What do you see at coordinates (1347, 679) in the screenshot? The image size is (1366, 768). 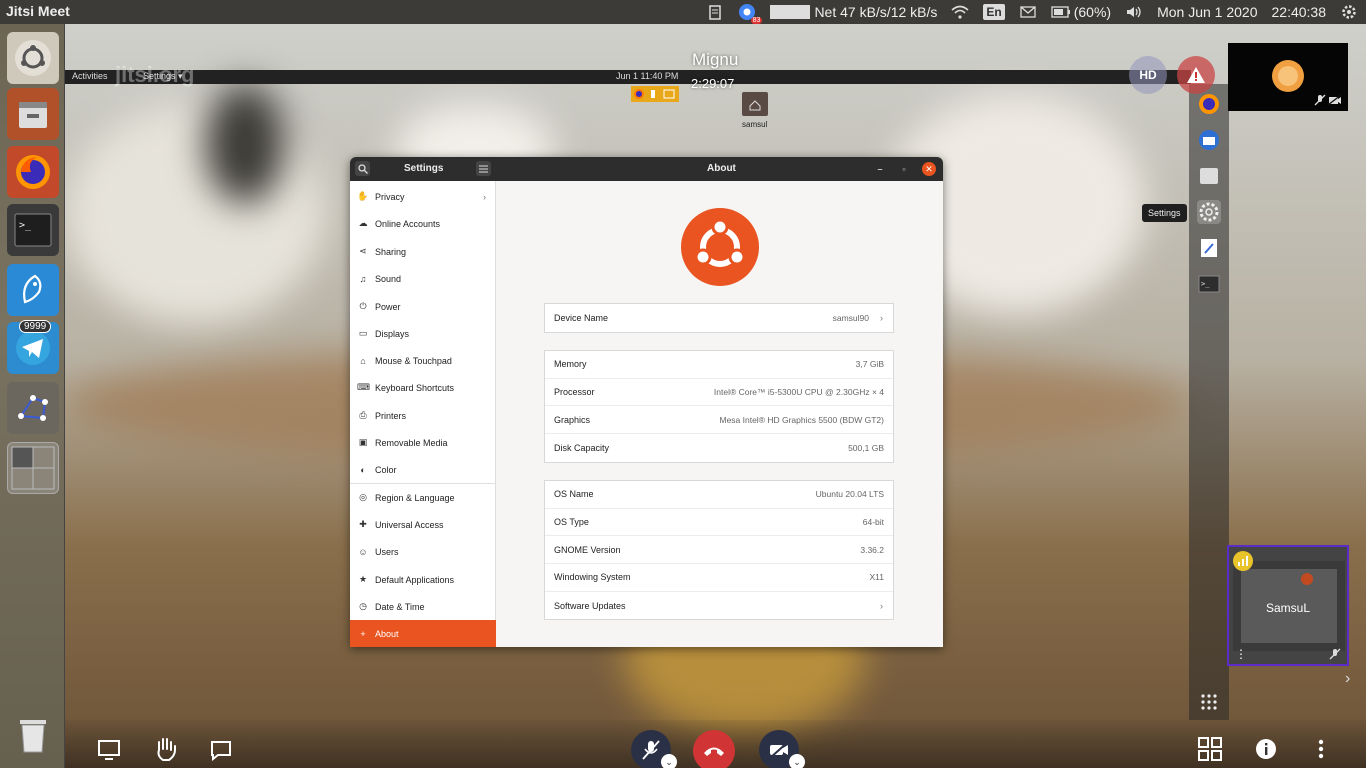 I see `chevron-right-icon: ›` at bounding box center [1347, 679].